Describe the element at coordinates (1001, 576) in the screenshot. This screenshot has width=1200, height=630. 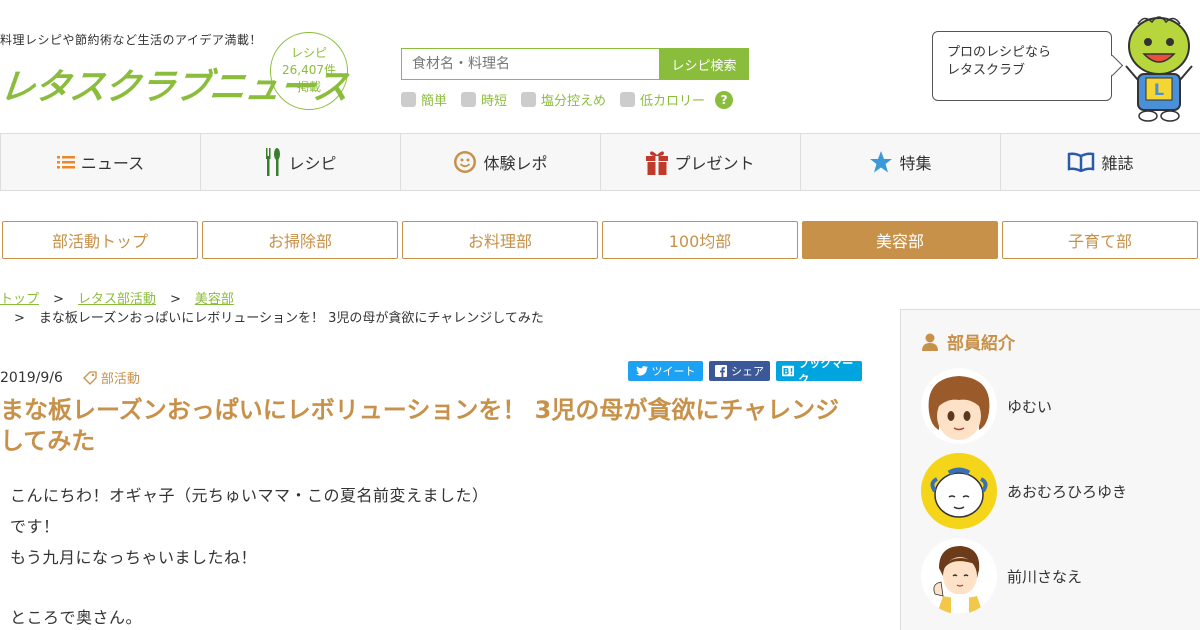
I see `member-item: 前川さなえ` at that location.